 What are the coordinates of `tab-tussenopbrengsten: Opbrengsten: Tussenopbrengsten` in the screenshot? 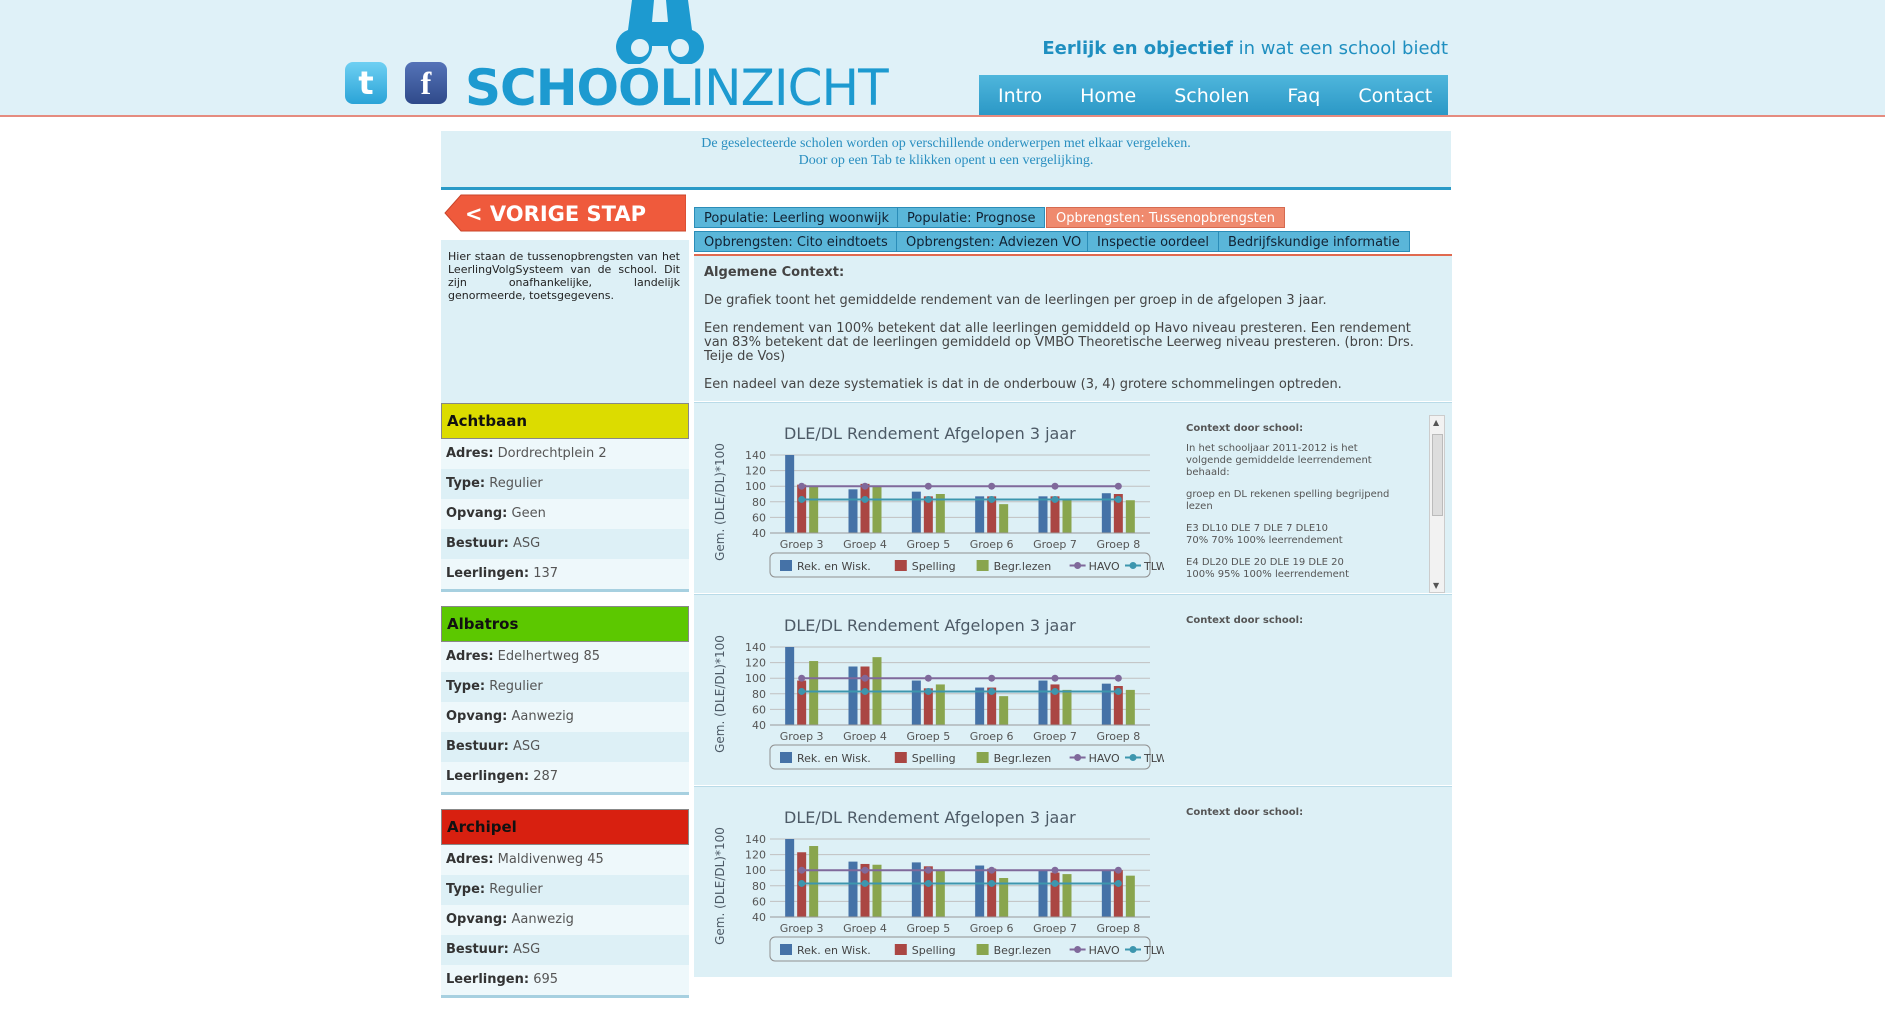 It's located at (1166, 217).